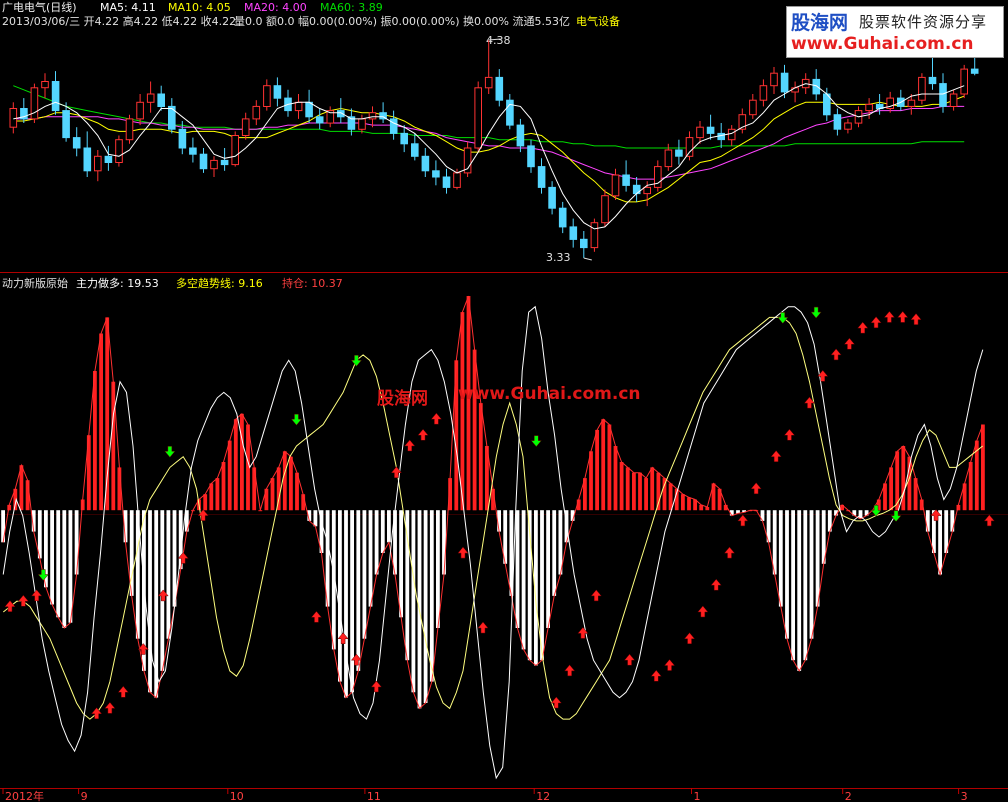 The height and width of the screenshot is (802, 1008). What do you see at coordinates (219, 283) in the screenshot?
I see `trend-line-label: 多空趋势线: 9.16` at bounding box center [219, 283].